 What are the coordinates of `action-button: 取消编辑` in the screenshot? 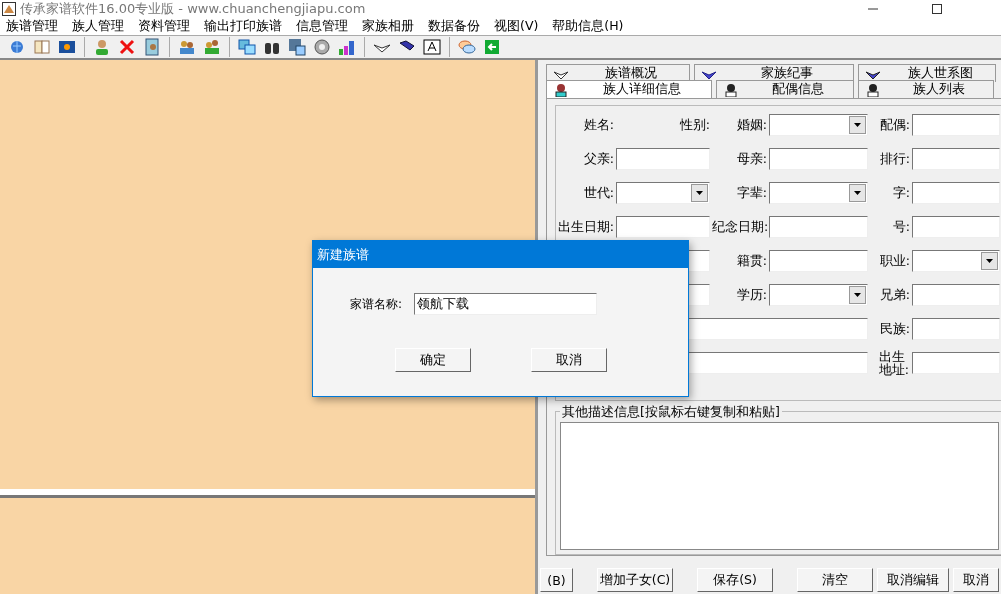 It's located at (913, 580).